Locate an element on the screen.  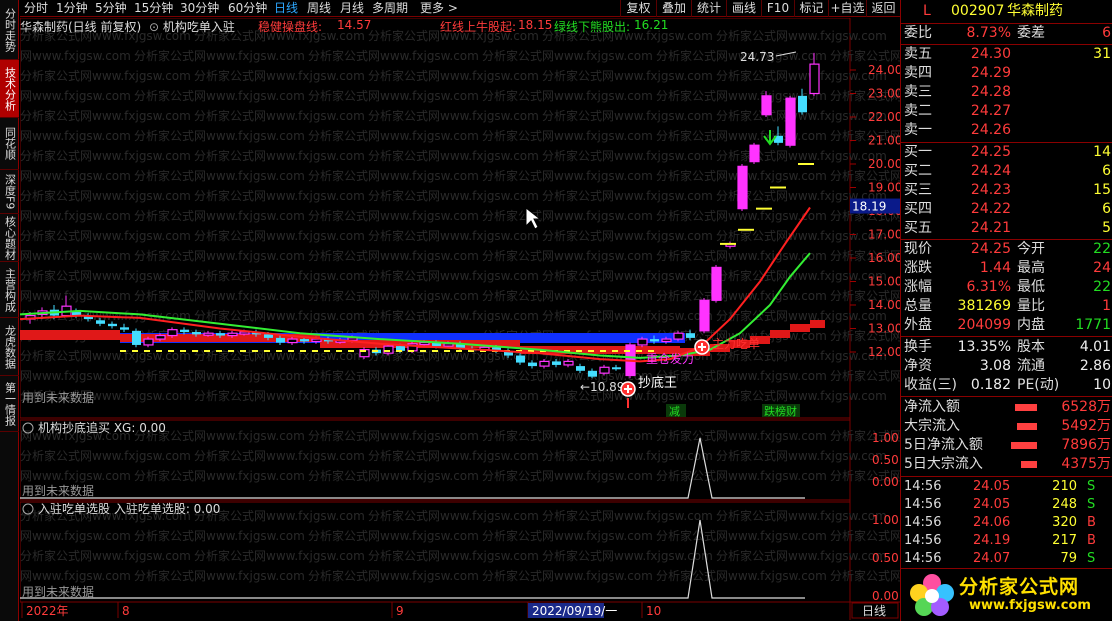
bid-row: 买五 24.21 5 is located at coordinates (1006, 228).